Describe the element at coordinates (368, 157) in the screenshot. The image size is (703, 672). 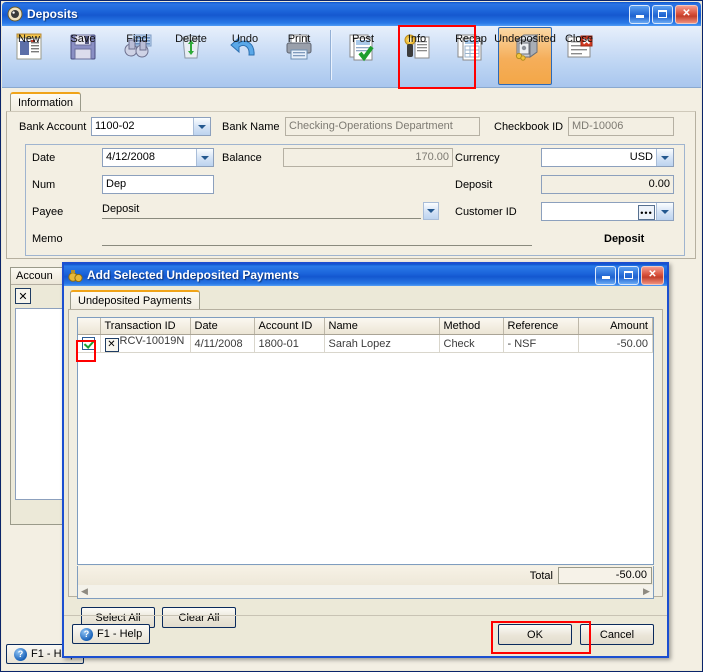
I see `balance-field: 170.00` at that location.